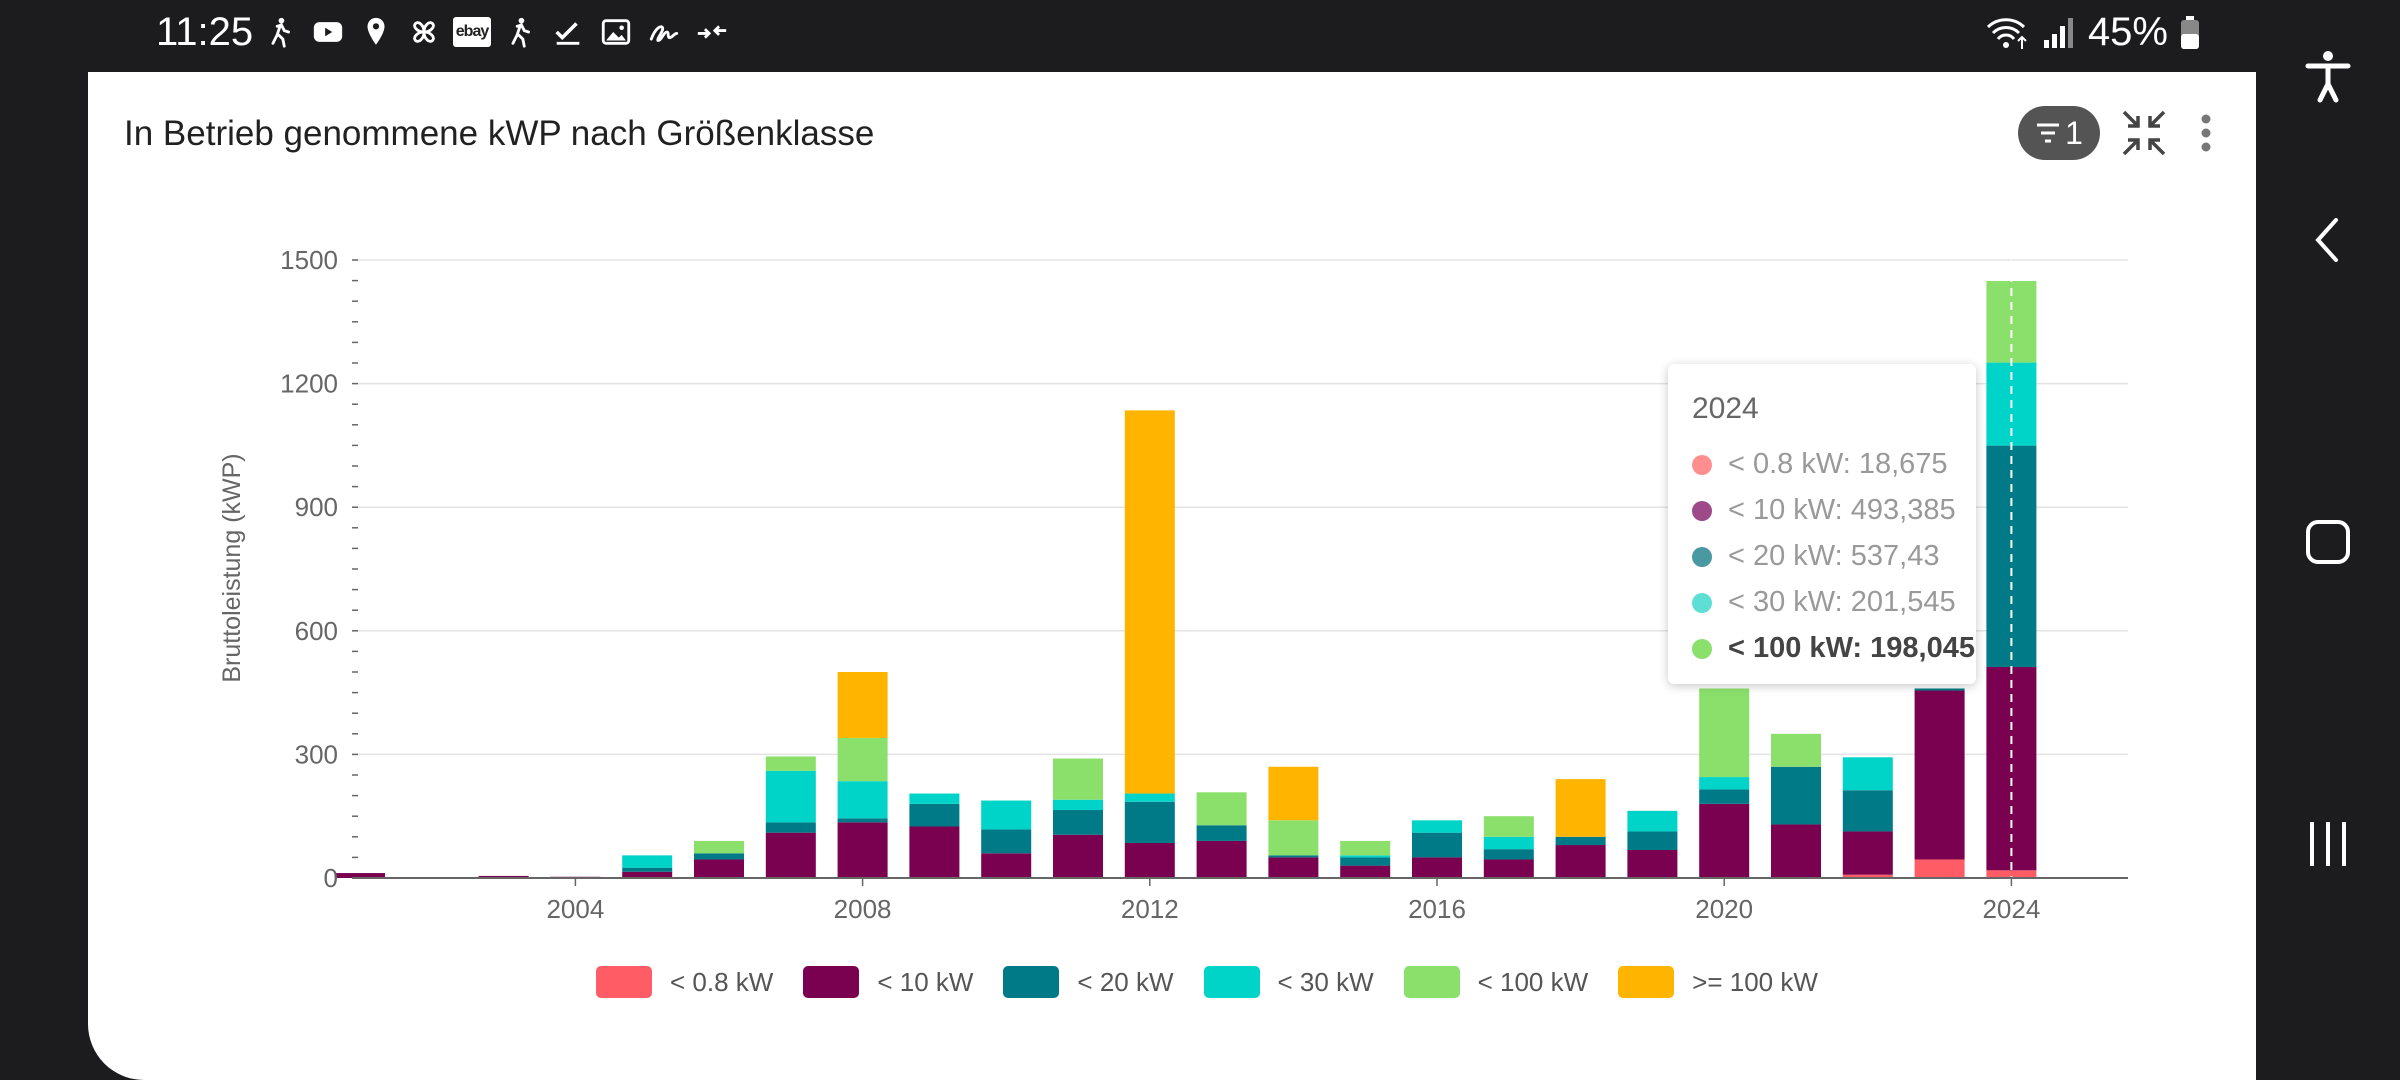  I want to click on legend-item-lt08: < 0.8 kW, so click(684, 982).